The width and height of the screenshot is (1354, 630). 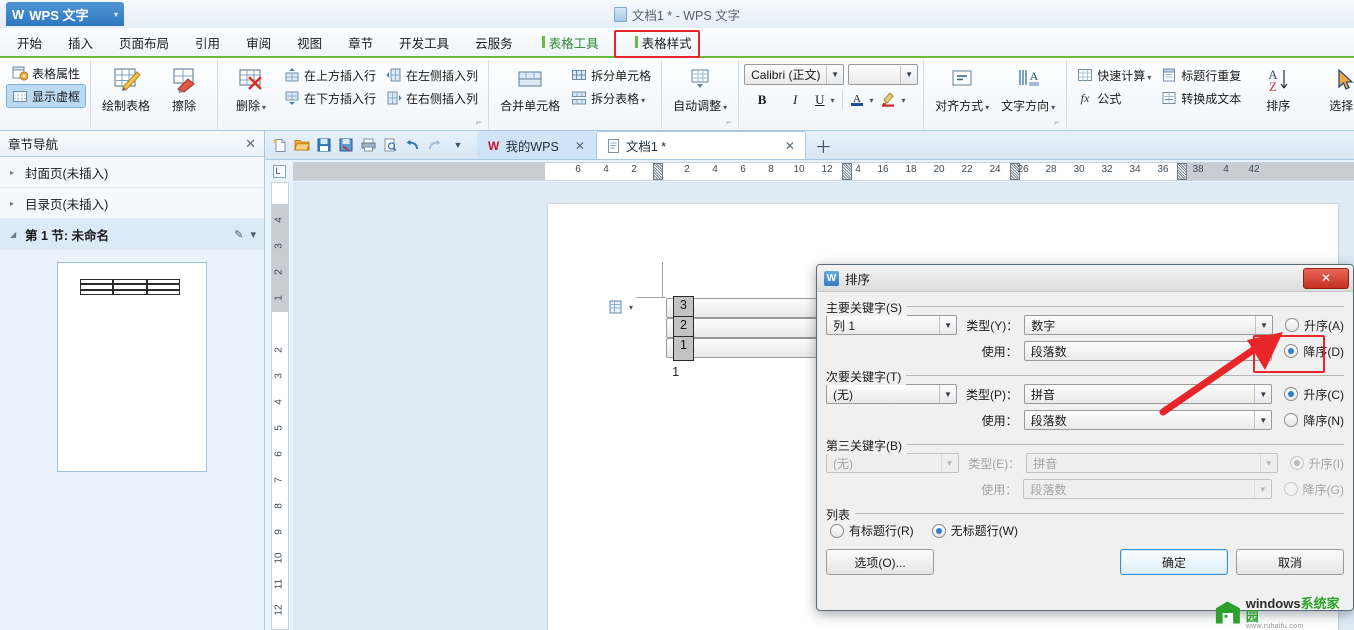 I want to click on with-header-row-radio: 有标题行(R), so click(x=872, y=530).